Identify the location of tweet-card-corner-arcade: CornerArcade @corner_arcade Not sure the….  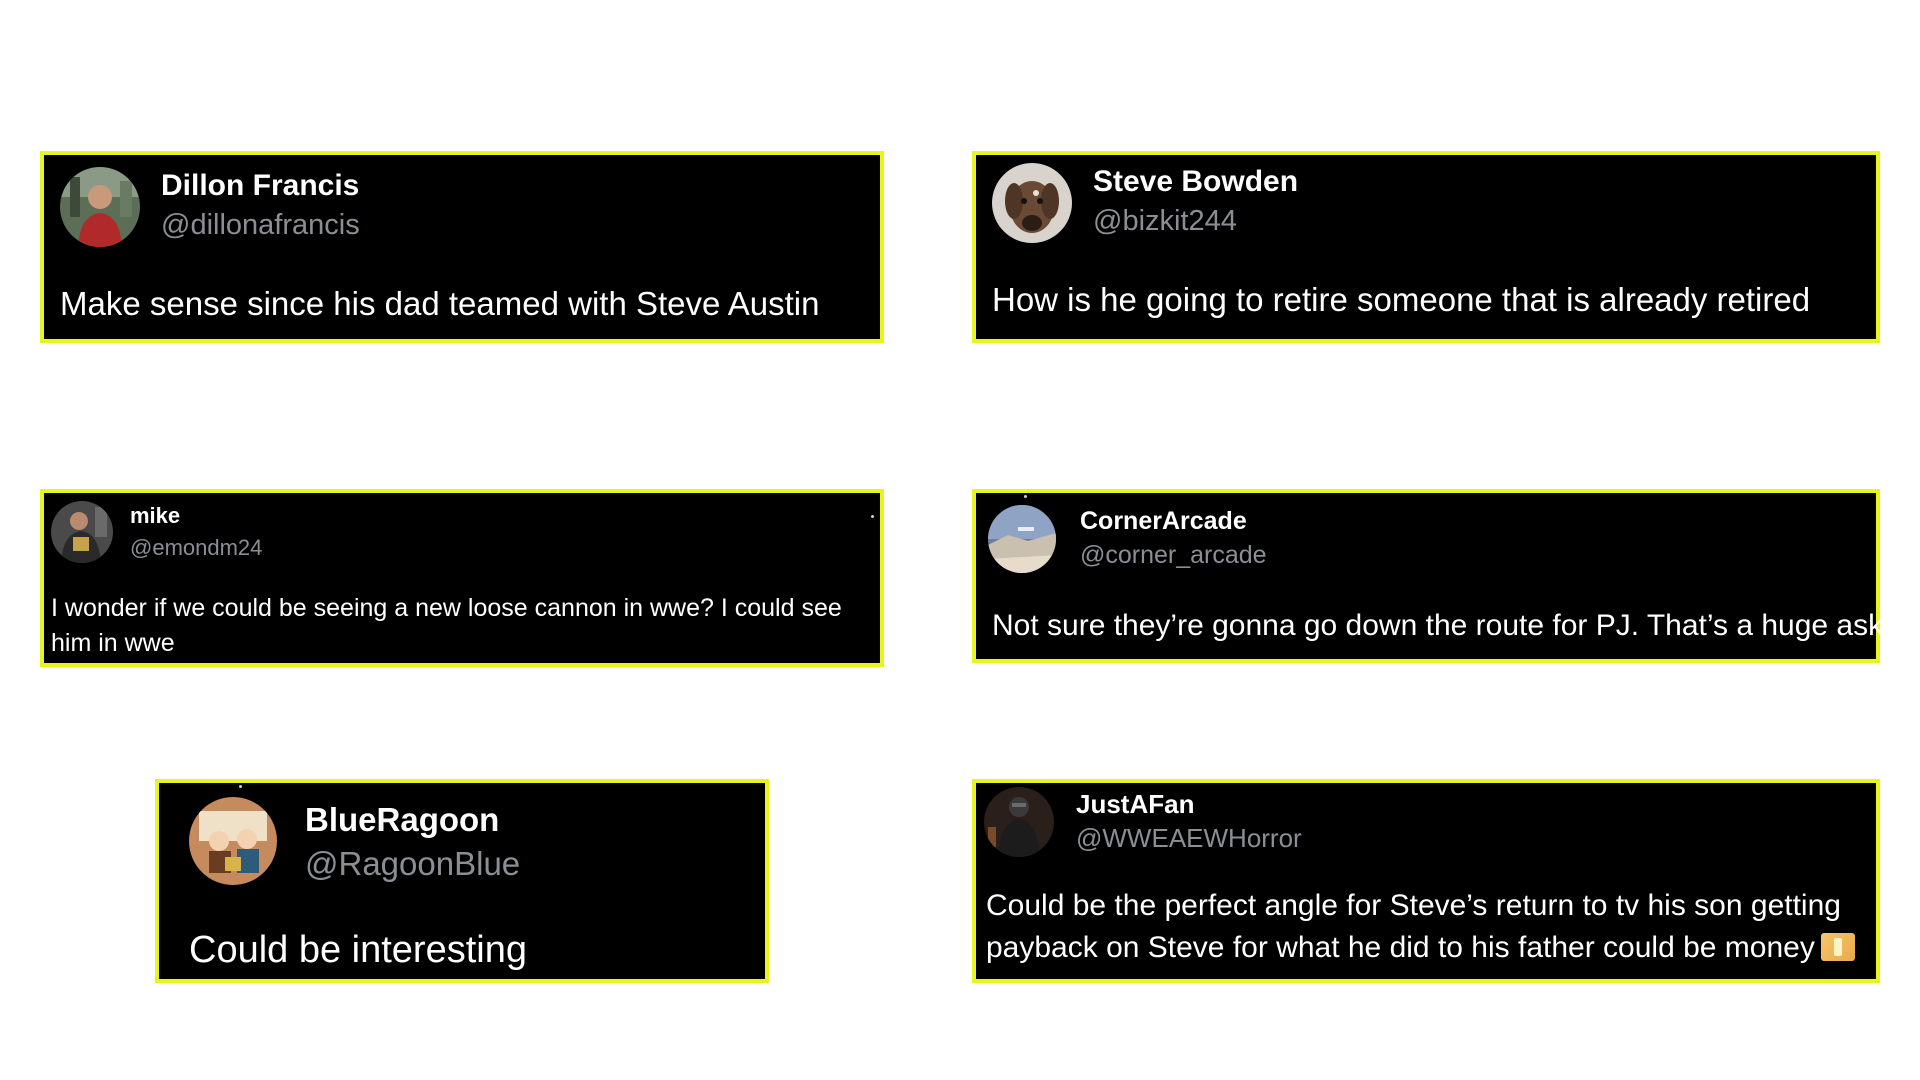
(1428, 576).